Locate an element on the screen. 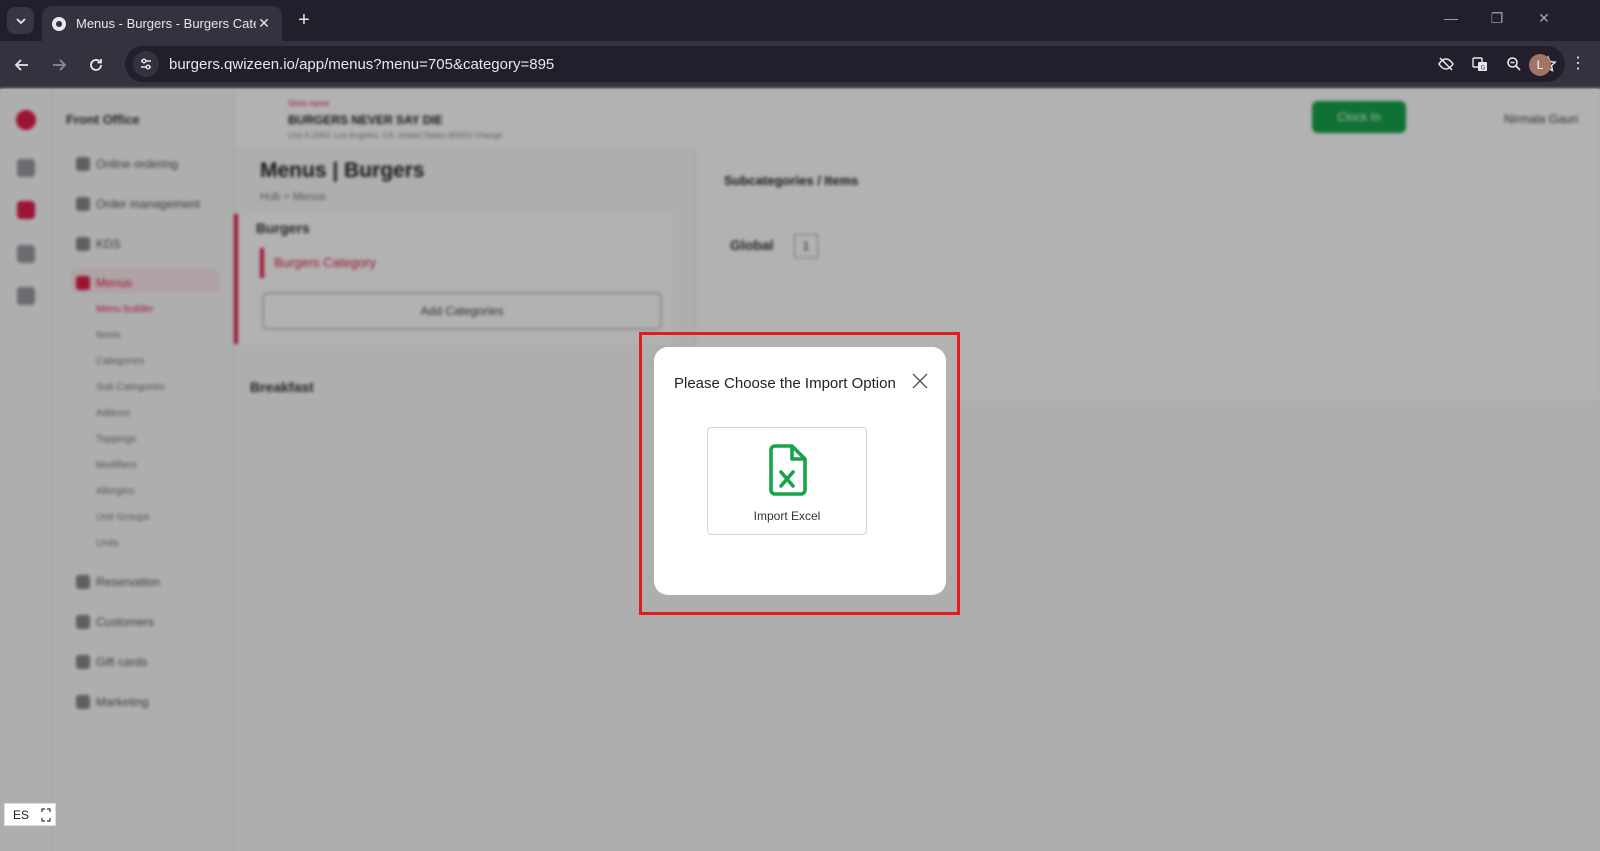 The image size is (1600, 851). site-favicon-icon is located at coordinates (59, 23).